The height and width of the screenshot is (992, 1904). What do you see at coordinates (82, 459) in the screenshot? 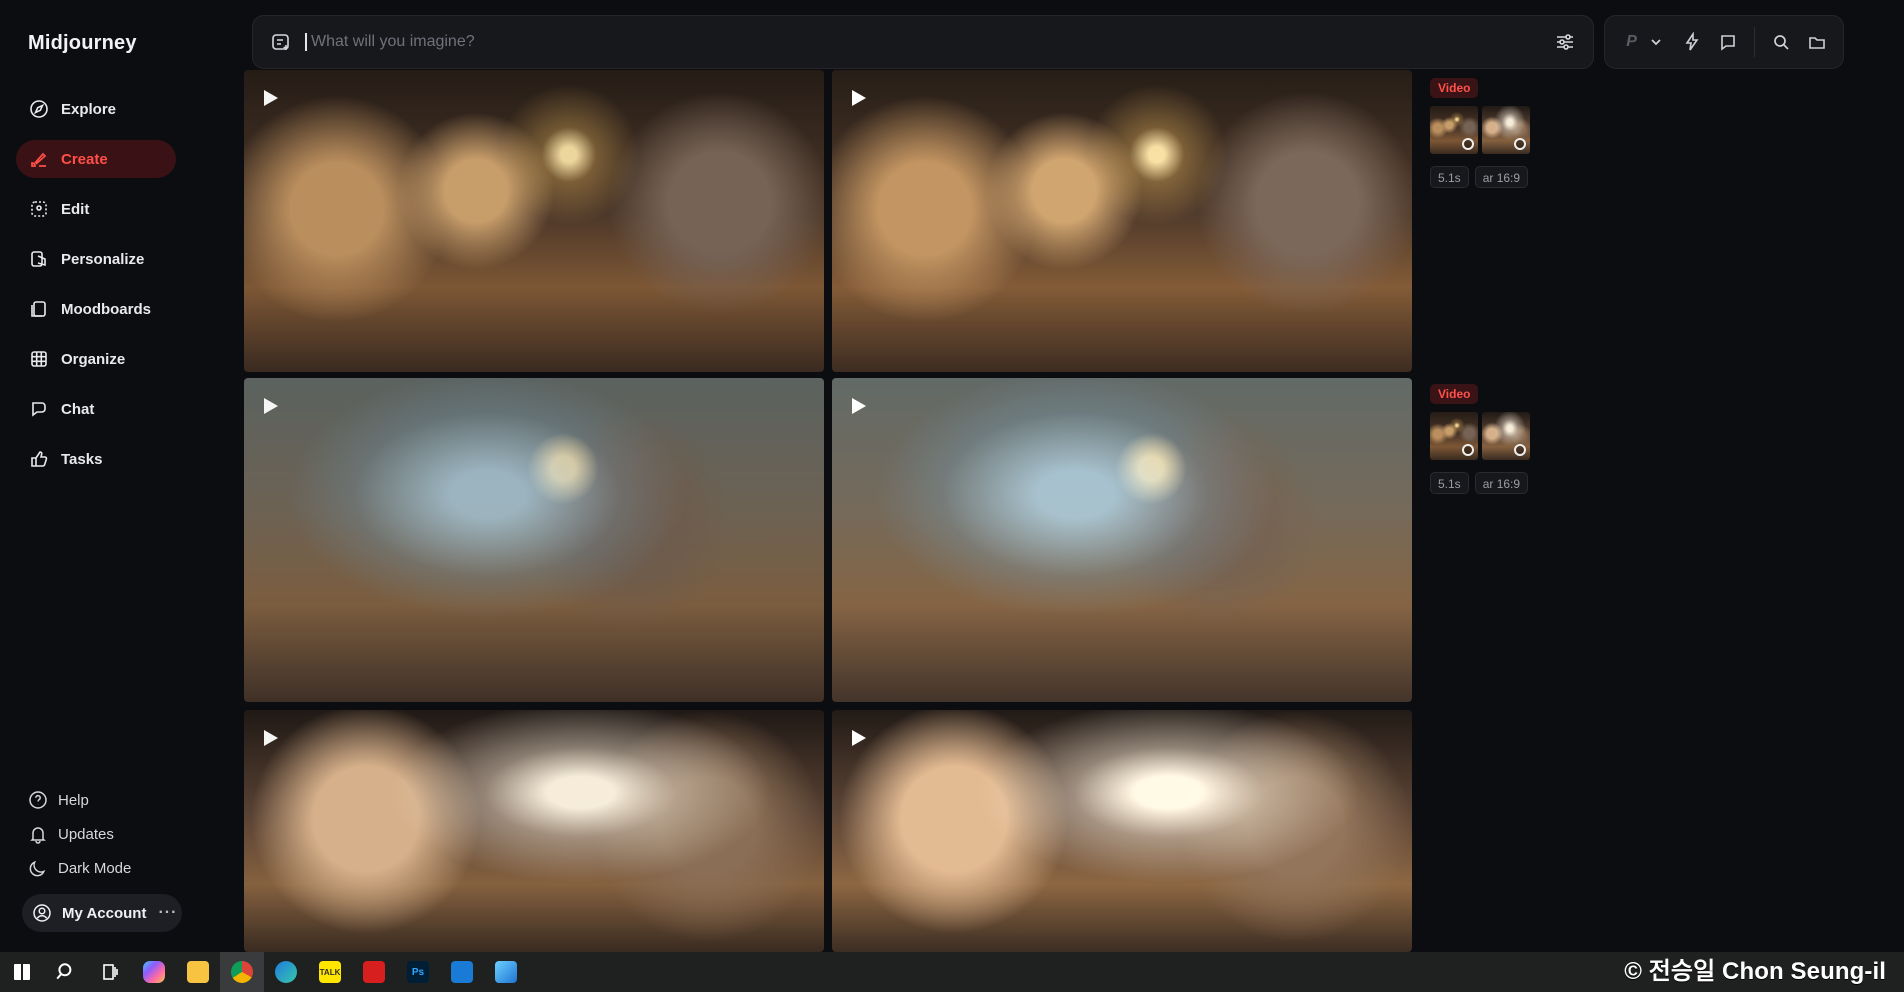
I see `sidebar-item-label: Tasks` at bounding box center [82, 459].